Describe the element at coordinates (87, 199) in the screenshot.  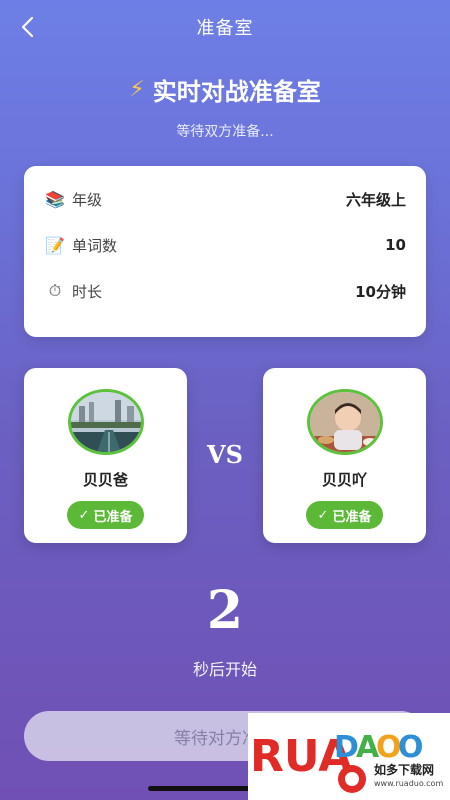
I see `info-label: 年级` at that location.